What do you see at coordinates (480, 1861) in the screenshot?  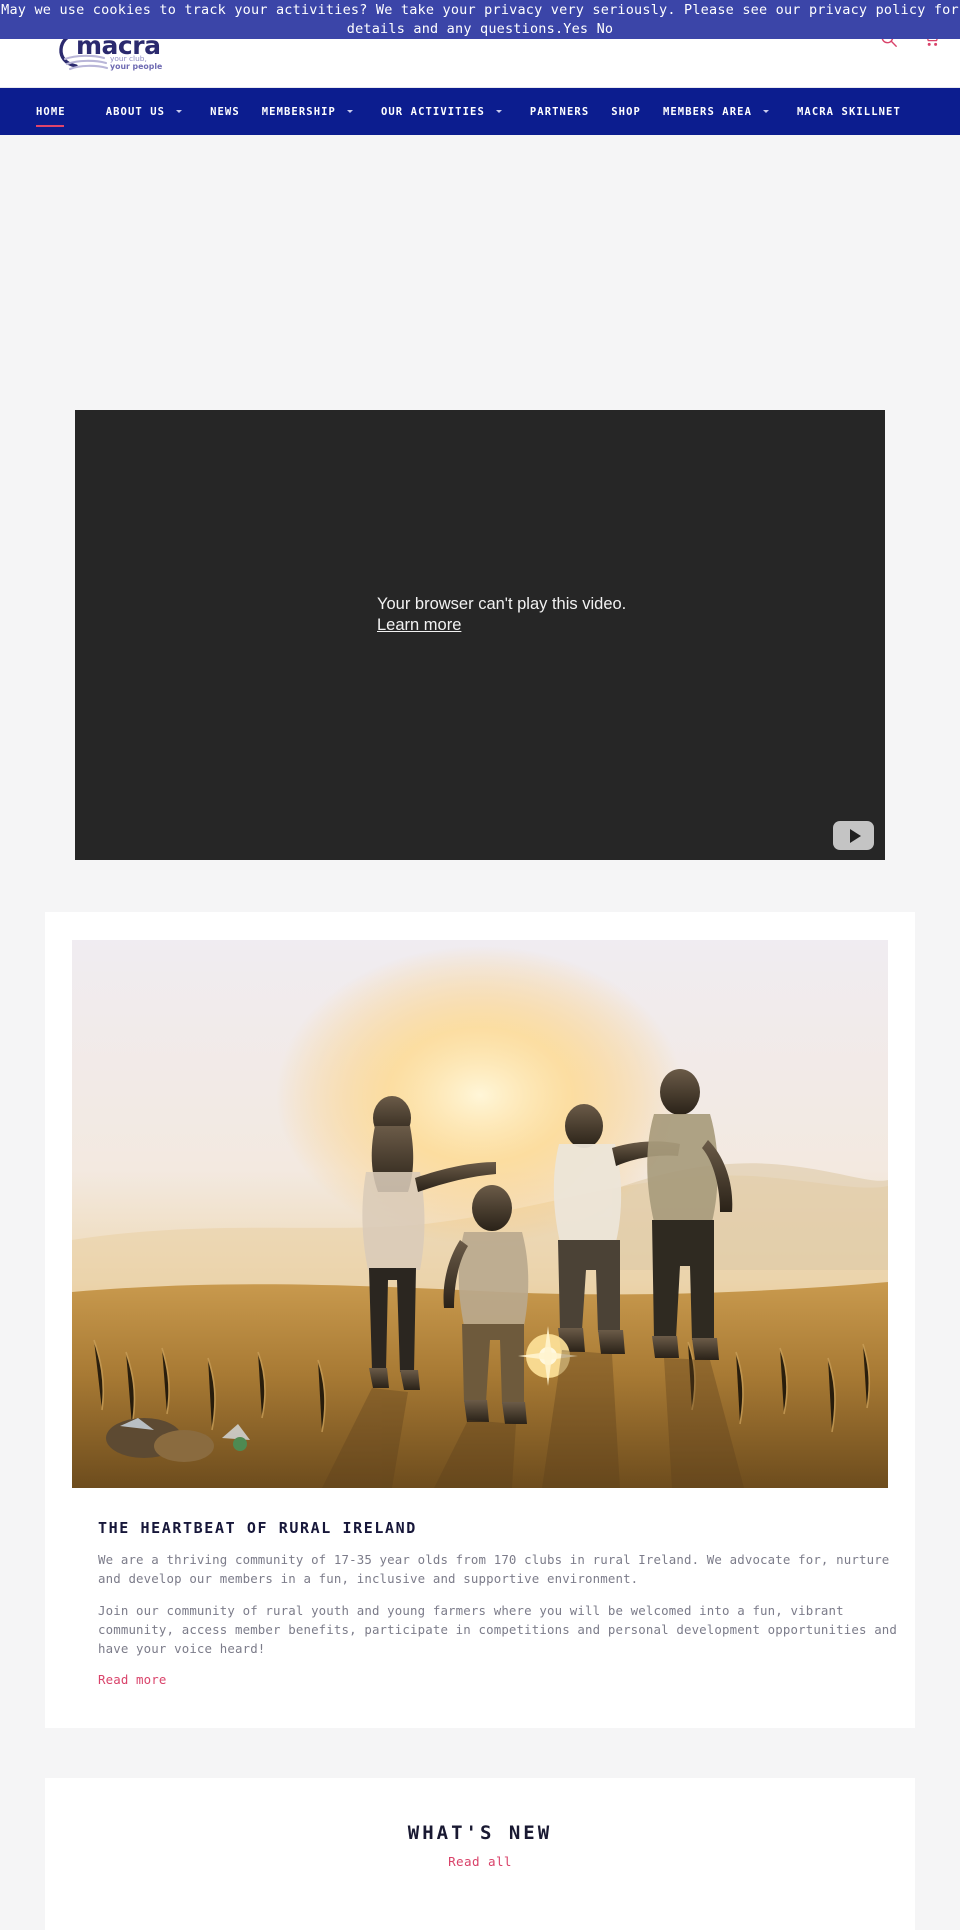 I see `read-all-link: Read all` at bounding box center [480, 1861].